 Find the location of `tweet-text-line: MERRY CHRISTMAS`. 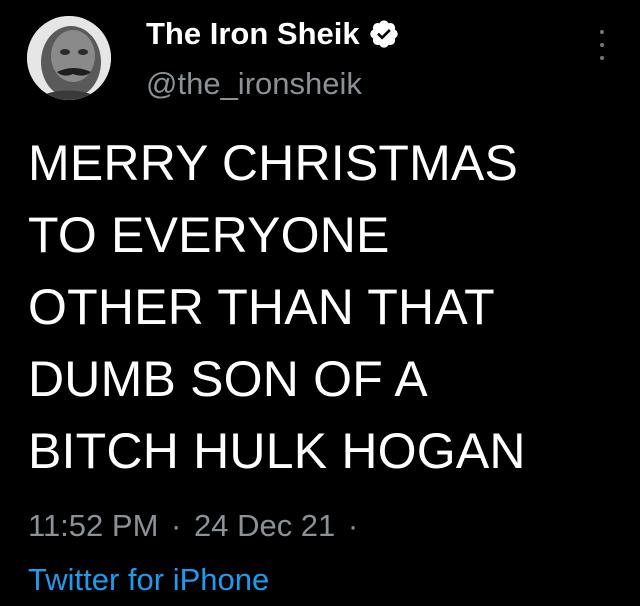

tweet-text-line: MERRY CHRISTMAS is located at coordinates (273, 163).